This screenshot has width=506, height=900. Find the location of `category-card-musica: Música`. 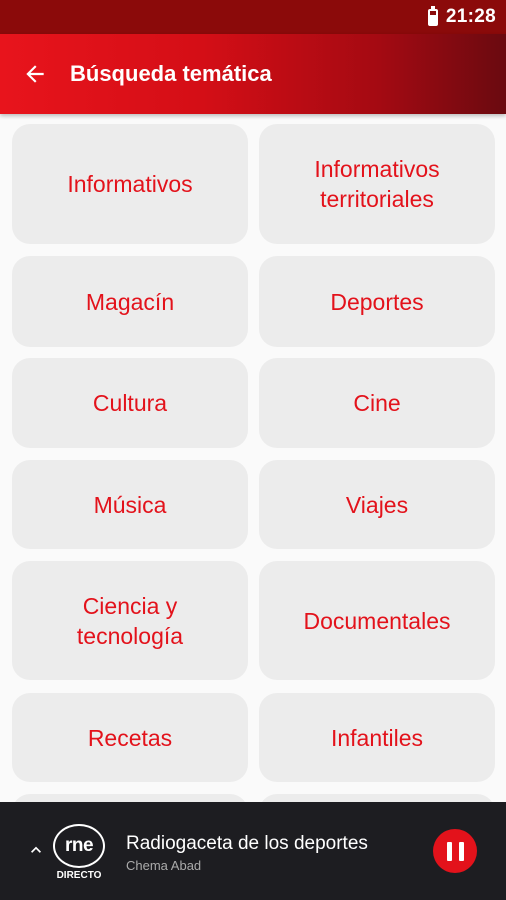

category-card-musica: Música is located at coordinates (130, 504).